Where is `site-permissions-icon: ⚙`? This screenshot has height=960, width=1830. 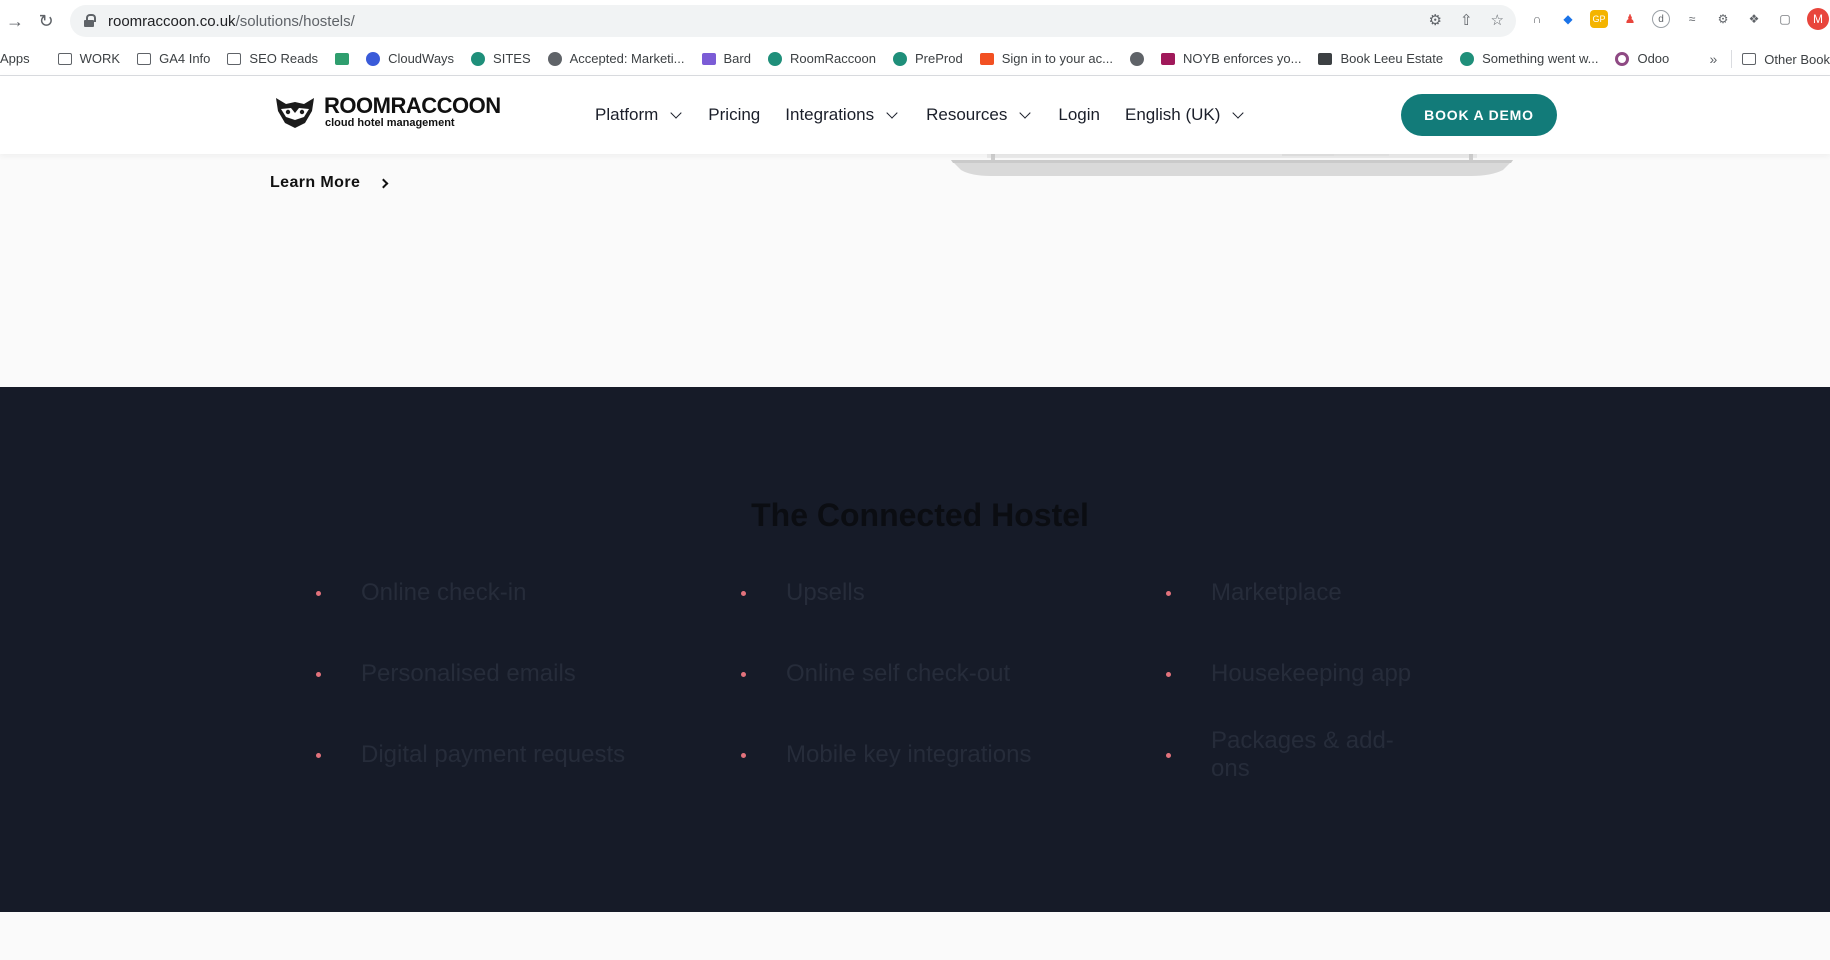
site-permissions-icon: ⚙ is located at coordinates (1435, 20).